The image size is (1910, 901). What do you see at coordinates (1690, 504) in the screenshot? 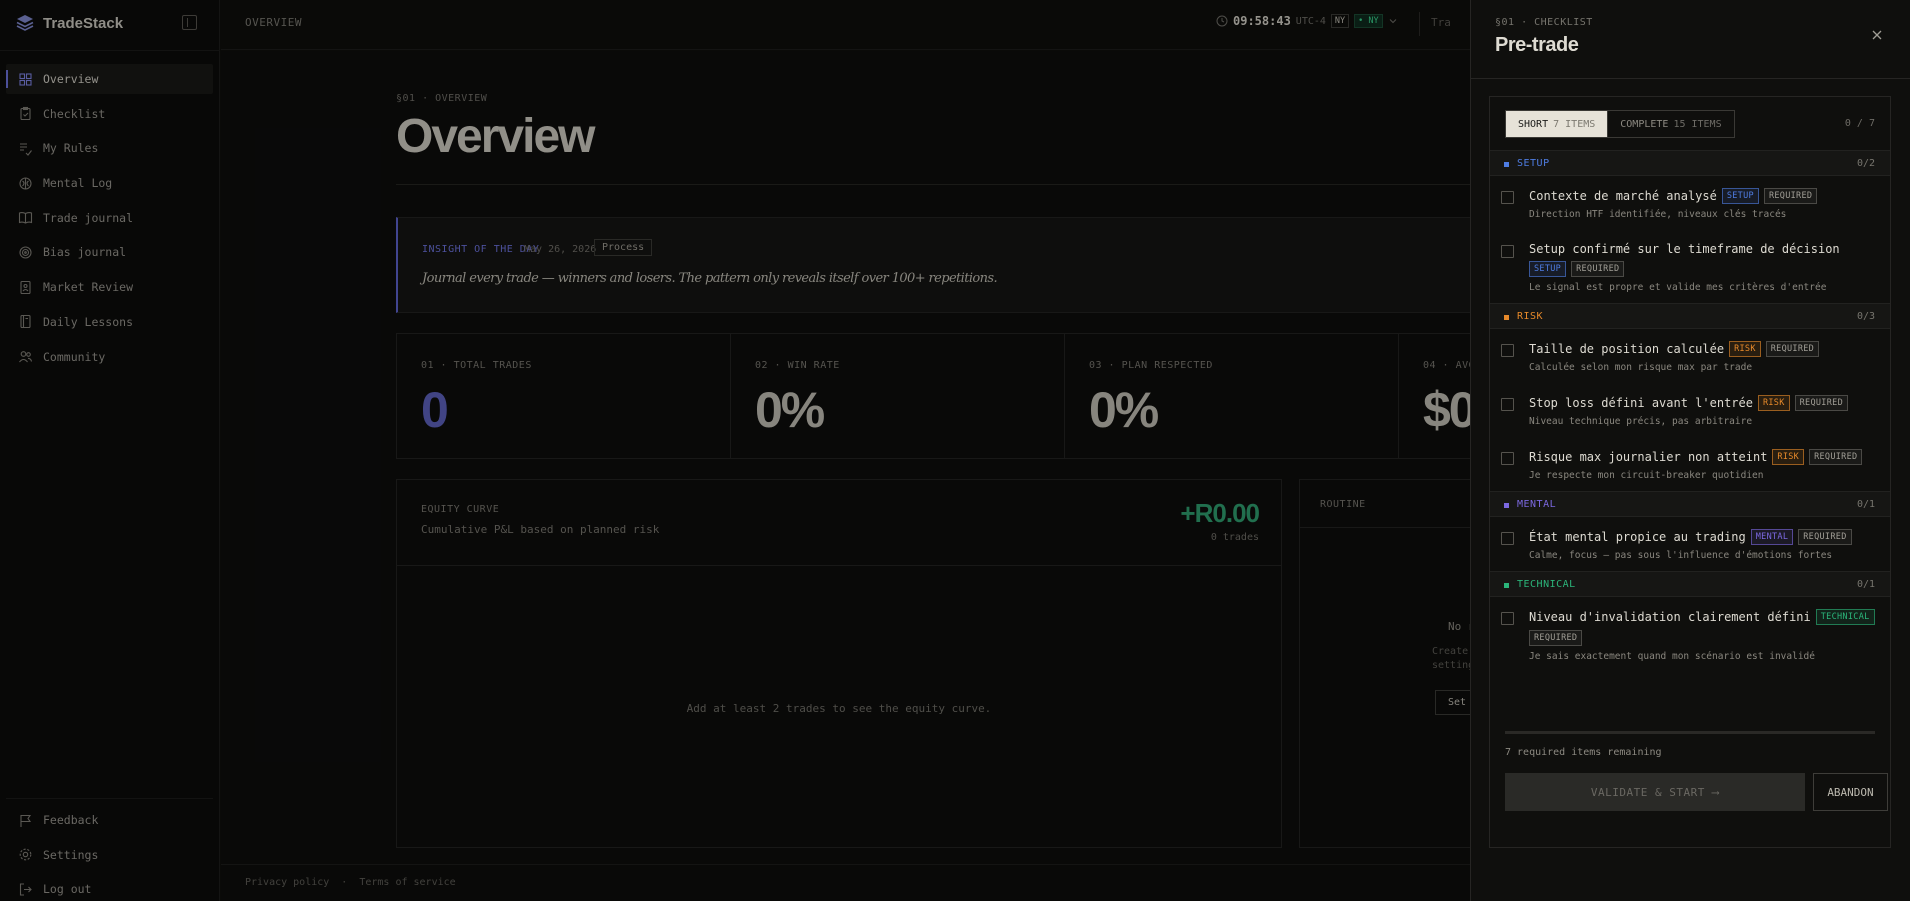
I see `checklist-group-header: MENTAL 0/1` at bounding box center [1690, 504].